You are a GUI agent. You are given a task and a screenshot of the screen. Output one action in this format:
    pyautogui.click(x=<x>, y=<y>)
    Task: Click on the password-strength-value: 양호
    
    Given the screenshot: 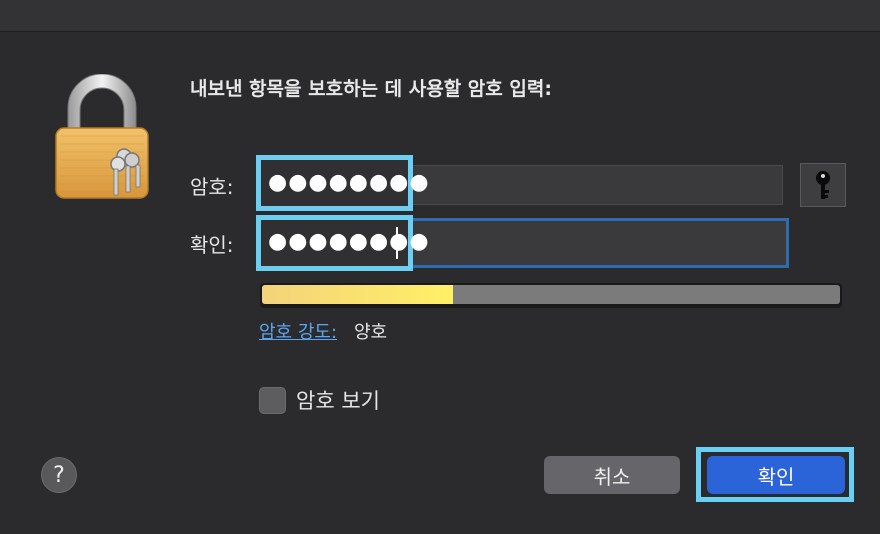 What is the action you would take?
    pyautogui.click(x=371, y=332)
    